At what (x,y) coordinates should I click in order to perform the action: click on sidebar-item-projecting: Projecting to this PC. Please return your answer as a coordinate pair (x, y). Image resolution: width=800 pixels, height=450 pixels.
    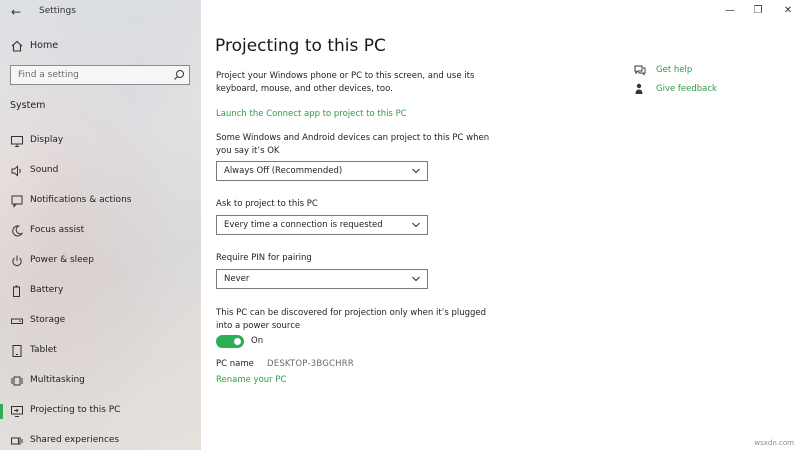
    Looking at the image, I should click on (100, 411).